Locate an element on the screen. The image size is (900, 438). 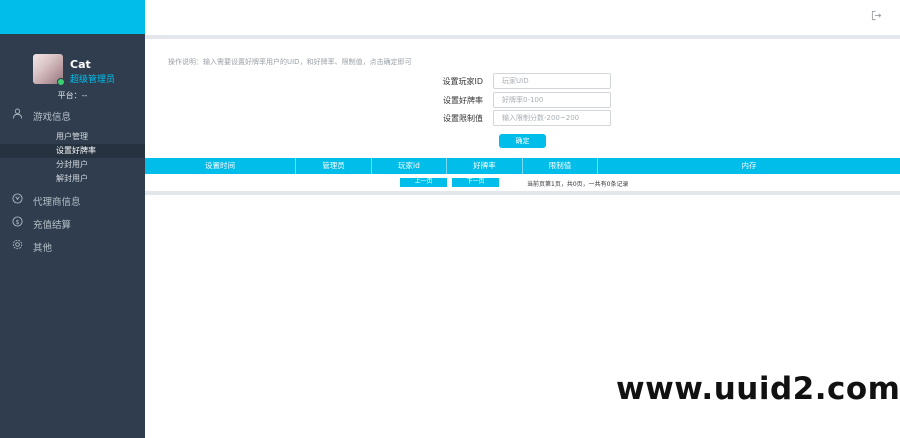
sidebar-item-agent-info: 代理商信息 is located at coordinates (72, 200).